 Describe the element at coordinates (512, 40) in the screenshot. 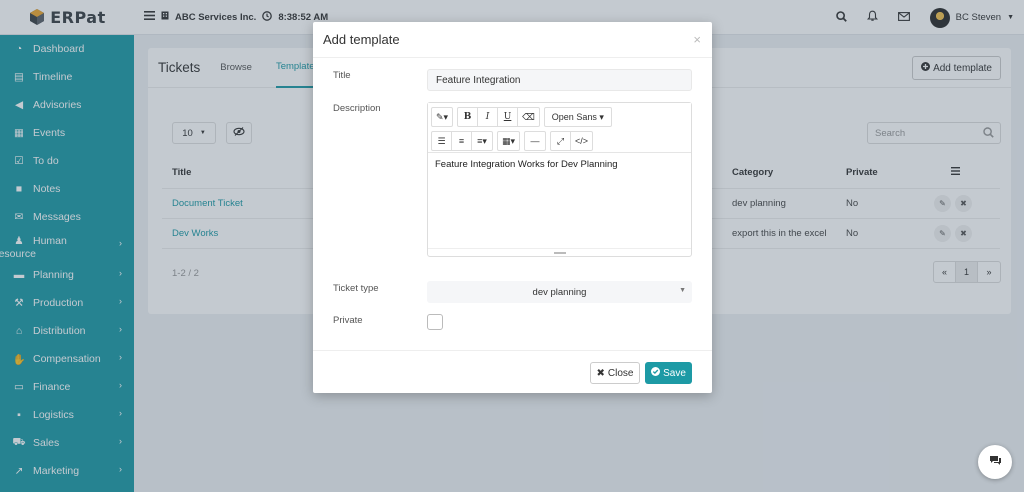

I see `modal-title: Add template` at that location.